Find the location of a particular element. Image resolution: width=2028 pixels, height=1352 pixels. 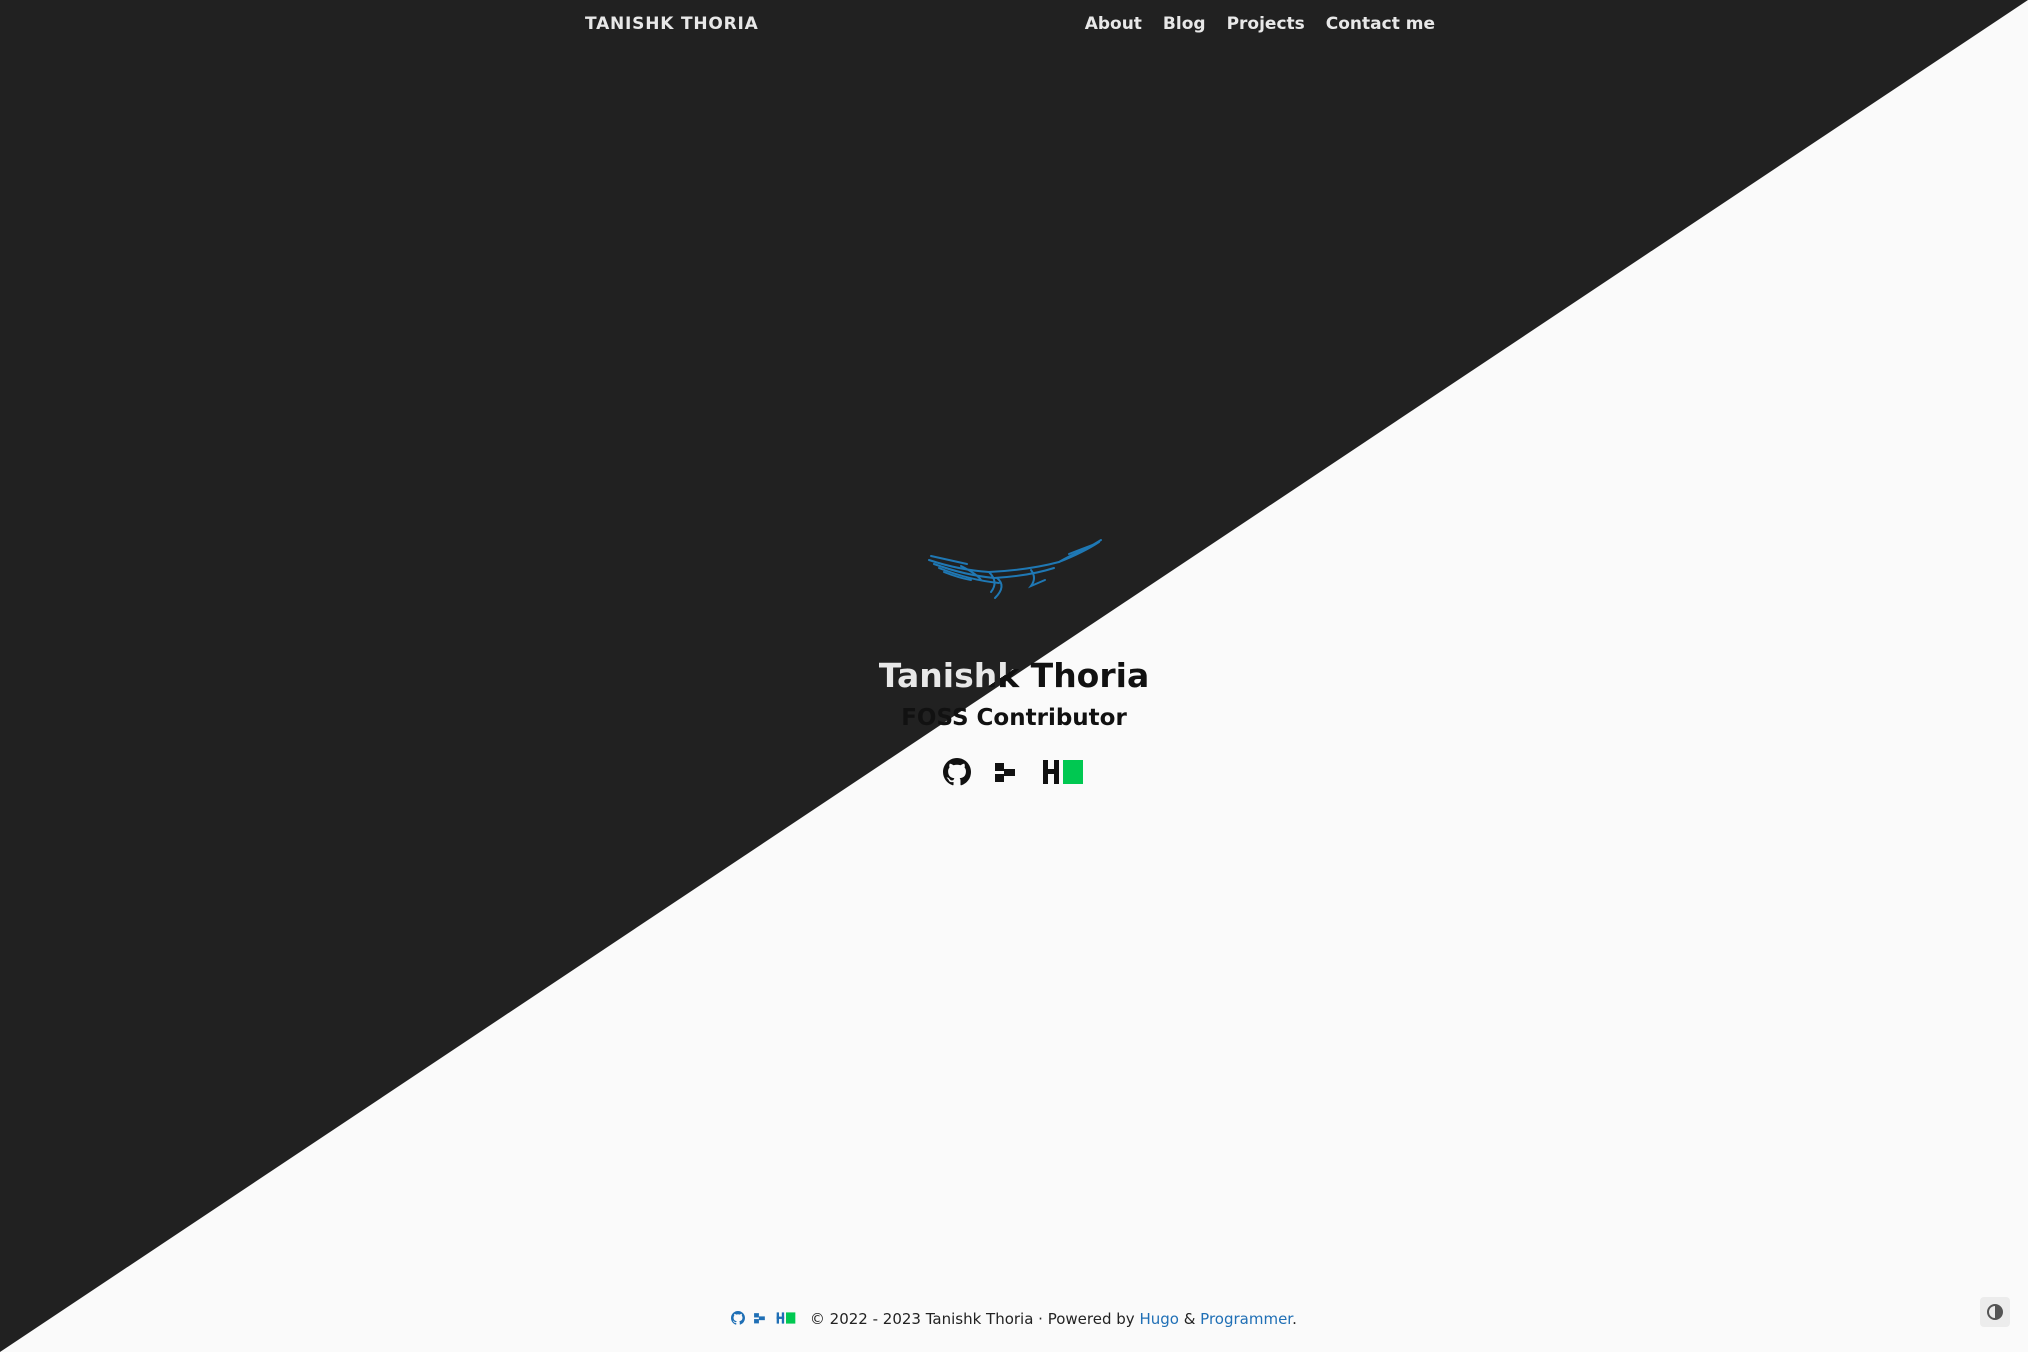

hero-name: Tanishk Thoria is located at coordinates (1014, 675).